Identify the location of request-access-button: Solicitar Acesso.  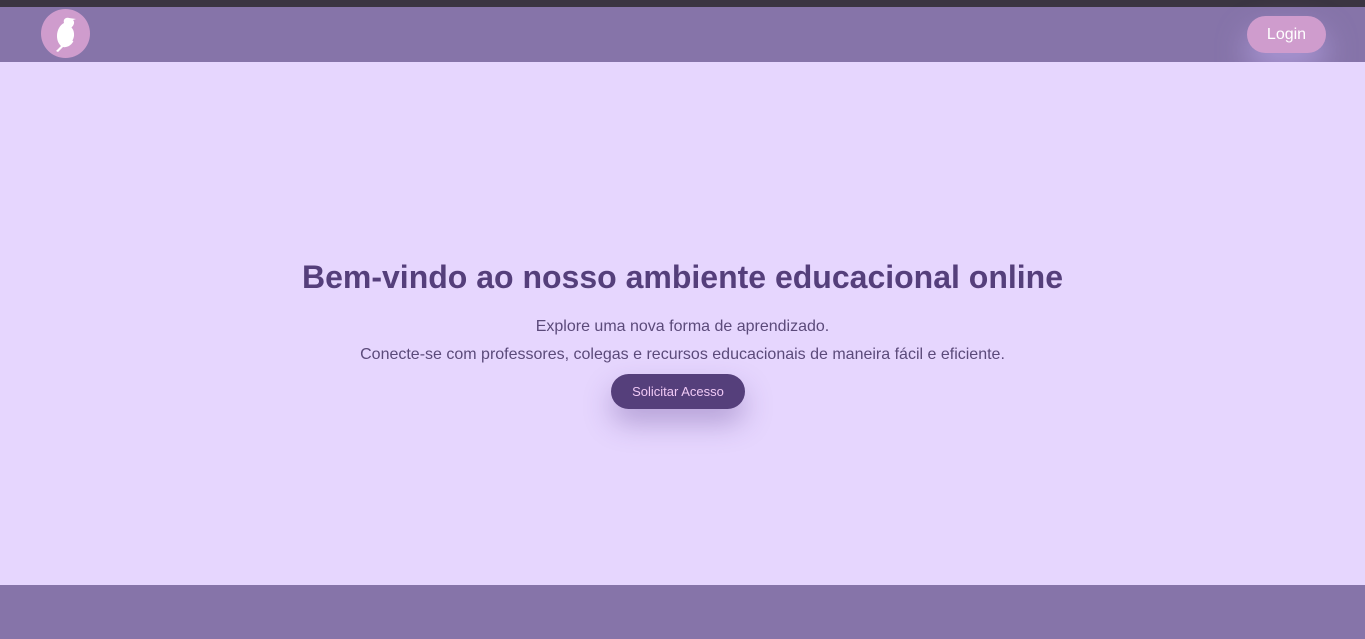
(678, 391).